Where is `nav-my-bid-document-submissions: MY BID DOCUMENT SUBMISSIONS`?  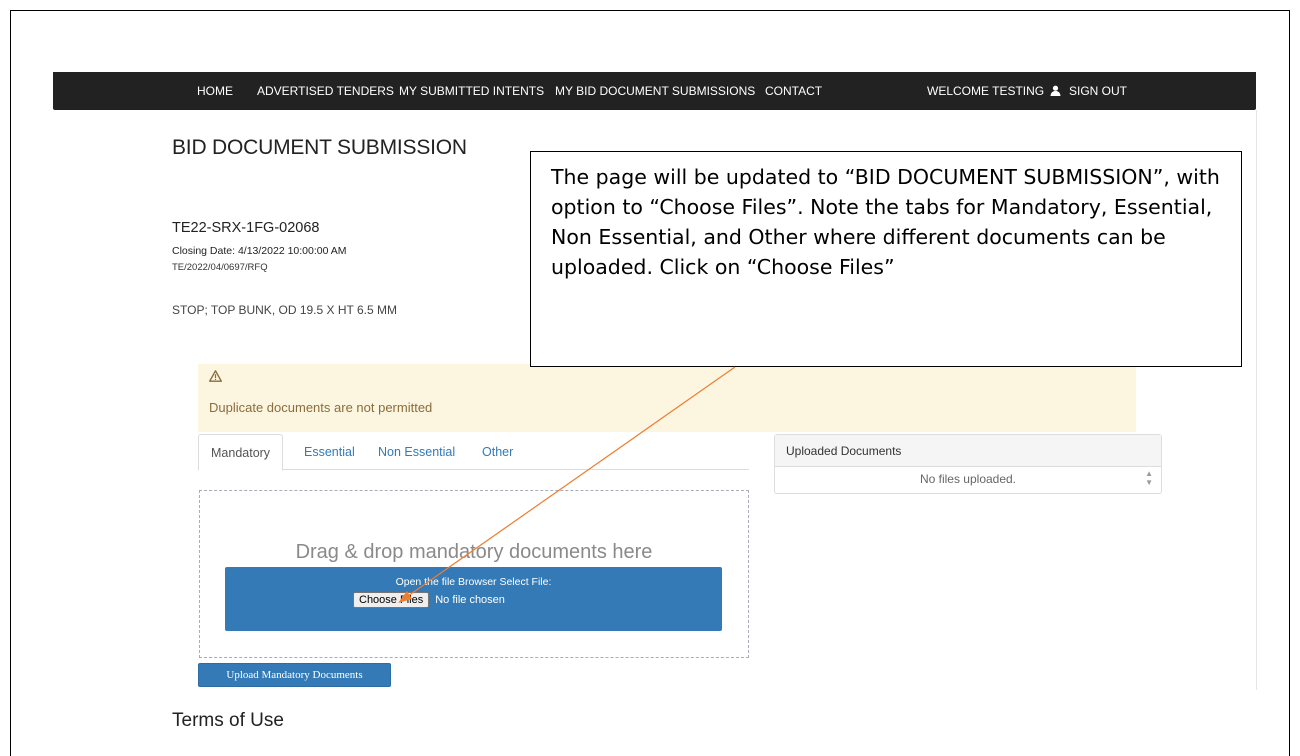
nav-my-bid-document-submissions: MY BID DOCUMENT SUBMISSIONS is located at coordinates (655, 91).